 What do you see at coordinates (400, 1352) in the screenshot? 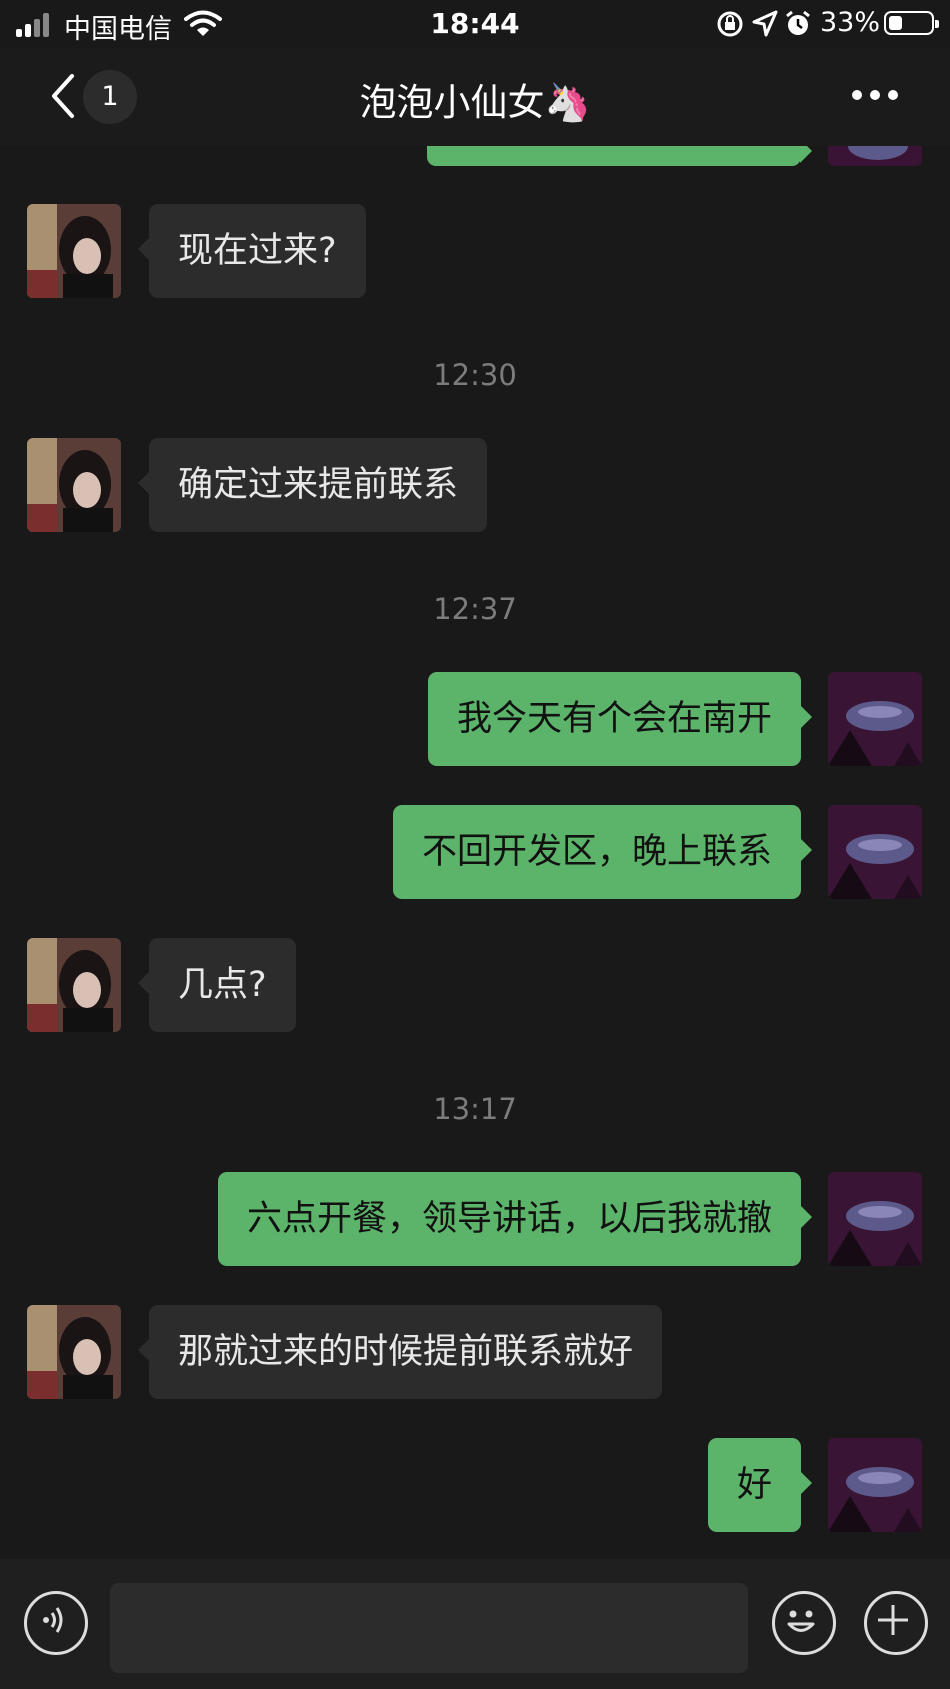
I see `message-bubble: 那就过来的时候提前联系就好` at bounding box center [400, 1352].